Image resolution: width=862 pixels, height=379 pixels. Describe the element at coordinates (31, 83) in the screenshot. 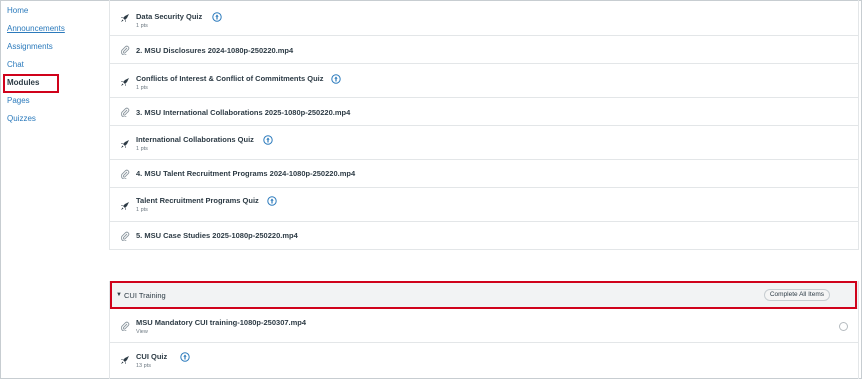

I see `modules-highlight-box` at that location.